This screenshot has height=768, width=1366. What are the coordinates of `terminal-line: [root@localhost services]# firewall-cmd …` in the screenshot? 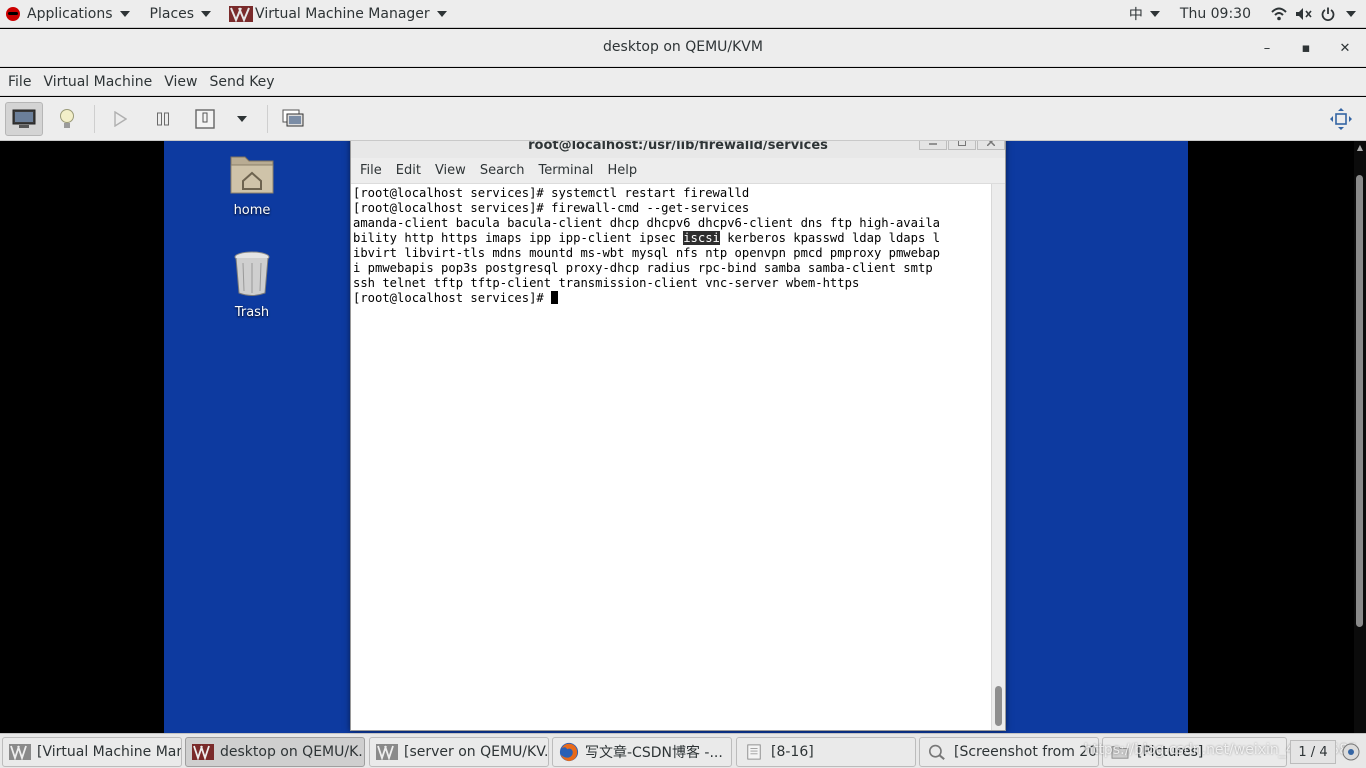 It's located at (551, 208).